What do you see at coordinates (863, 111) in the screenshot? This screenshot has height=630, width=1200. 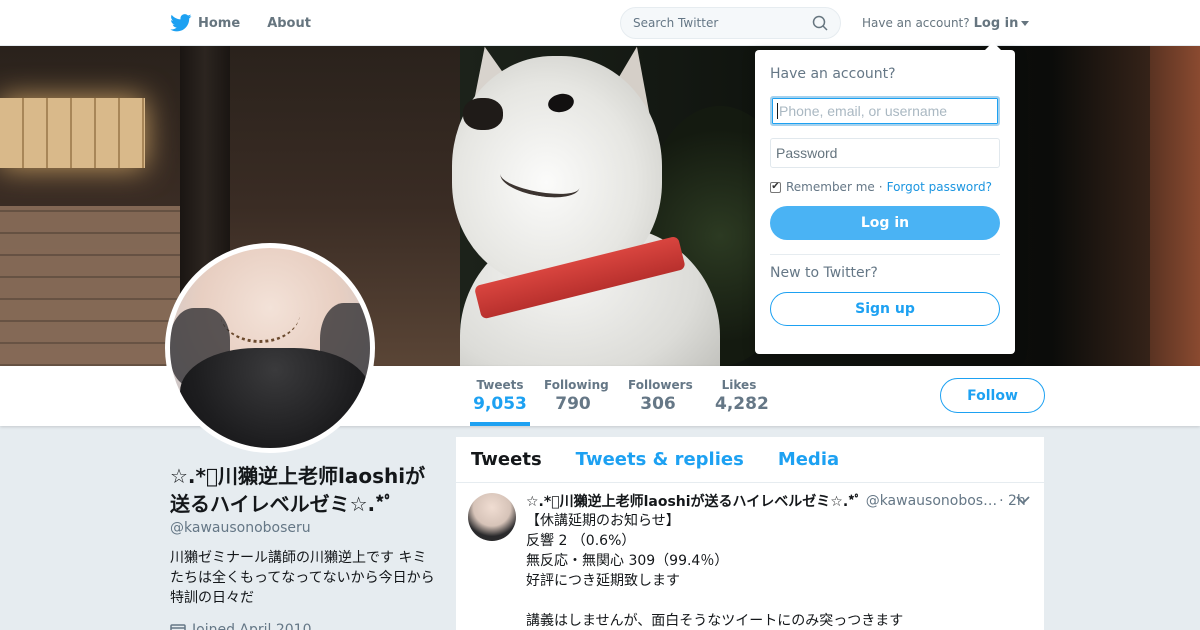 I see `username-placeholder: Phone, email, or username` at bounding box center [863, 111].